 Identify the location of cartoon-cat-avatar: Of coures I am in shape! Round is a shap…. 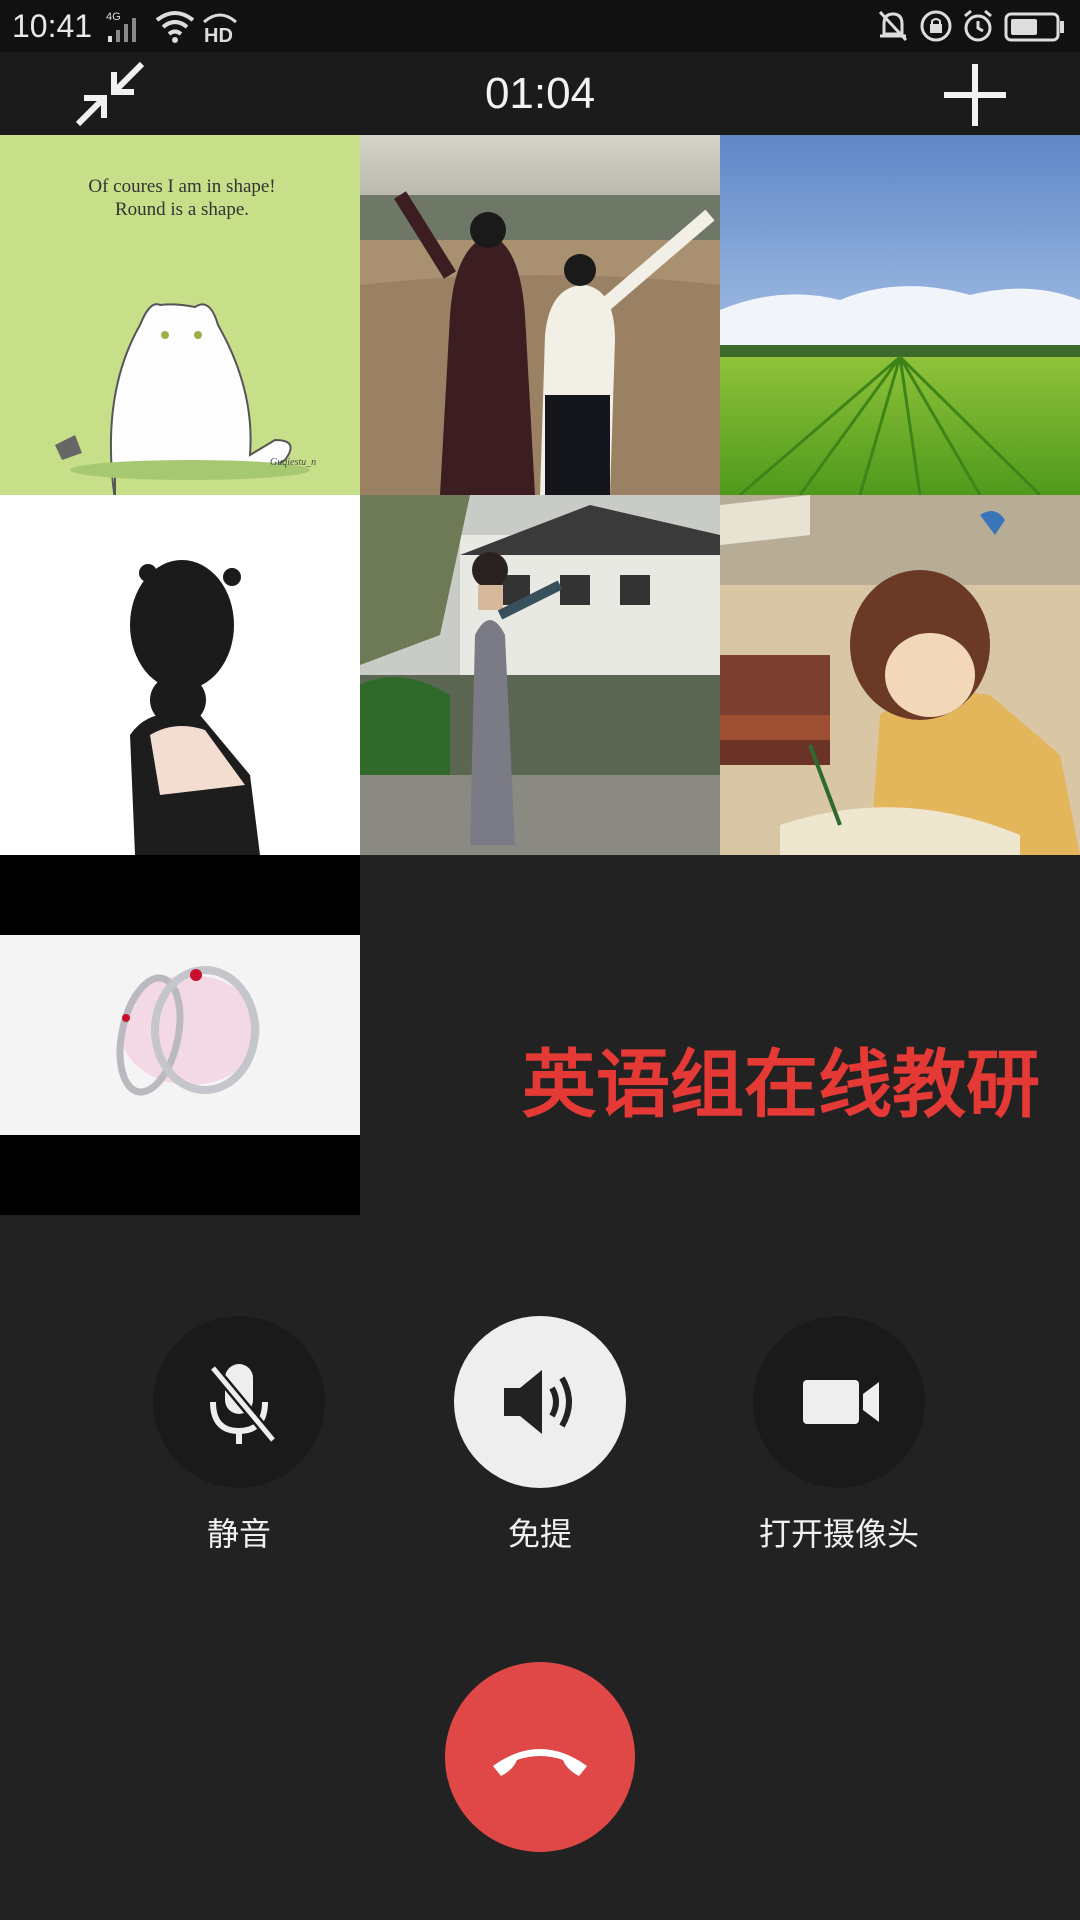
(180, 315).